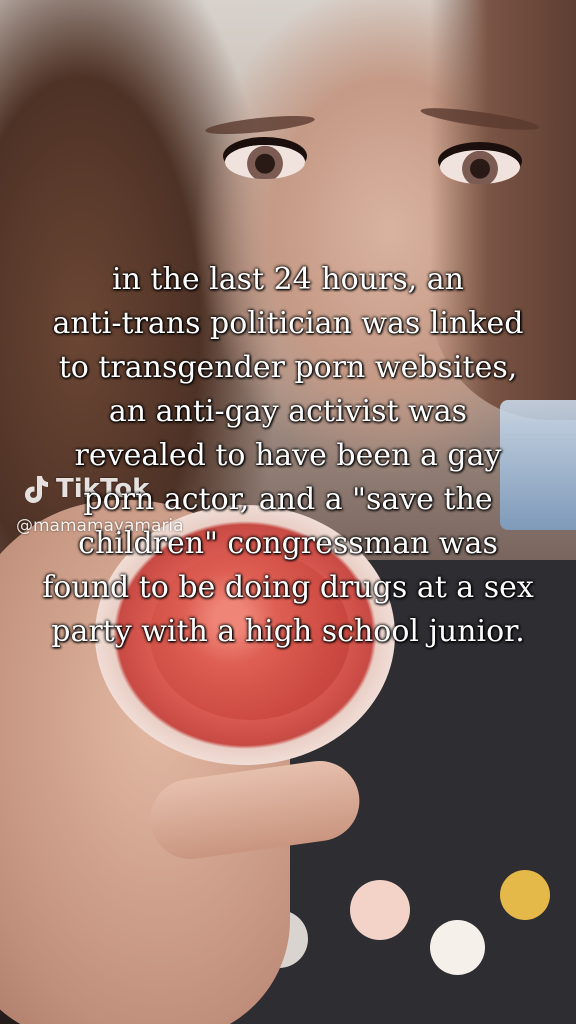 The image size is (576, 1024). I want to click on left-eyebrow, so click(260, 125).